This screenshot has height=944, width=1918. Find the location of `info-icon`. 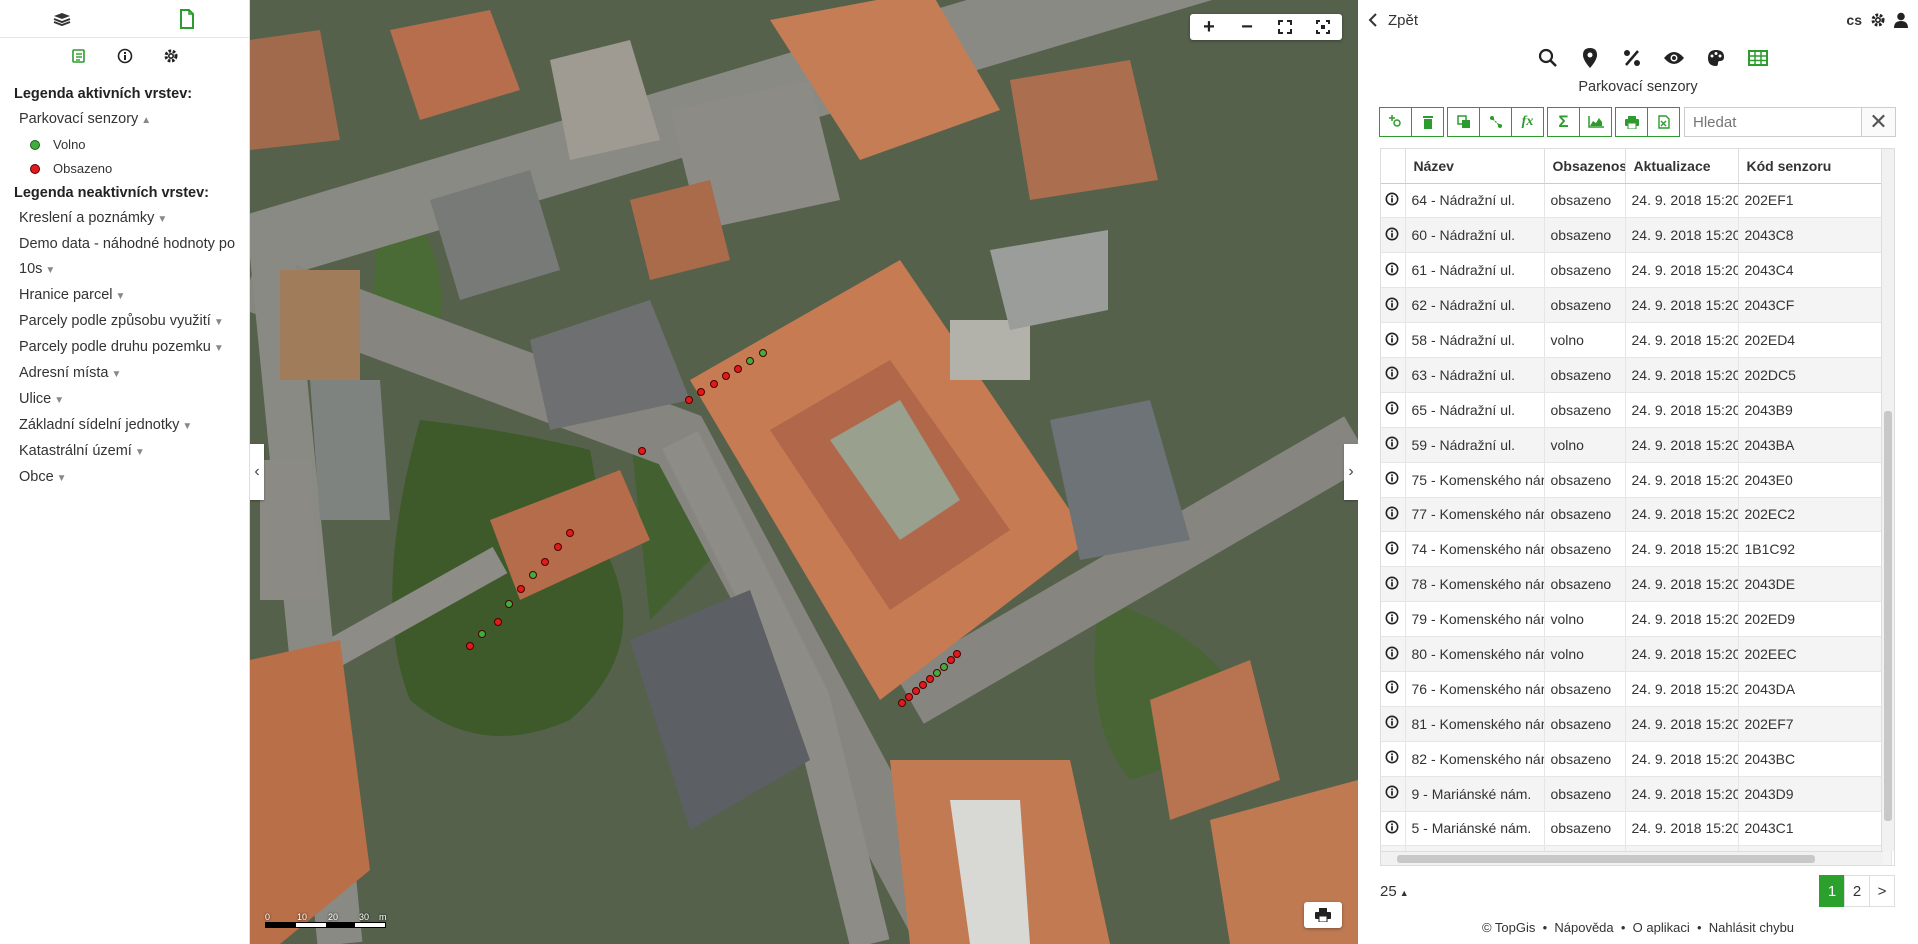

info-icon is located at coordinates (1392, 722).